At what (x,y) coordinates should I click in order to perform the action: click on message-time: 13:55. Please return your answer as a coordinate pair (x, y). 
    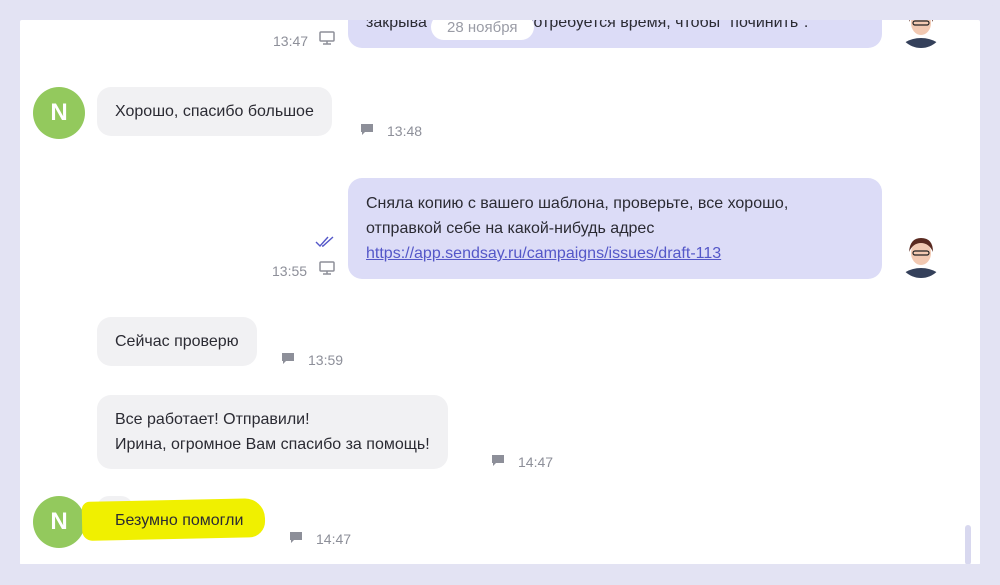
    Looking at the image, I should click on (290, 271).